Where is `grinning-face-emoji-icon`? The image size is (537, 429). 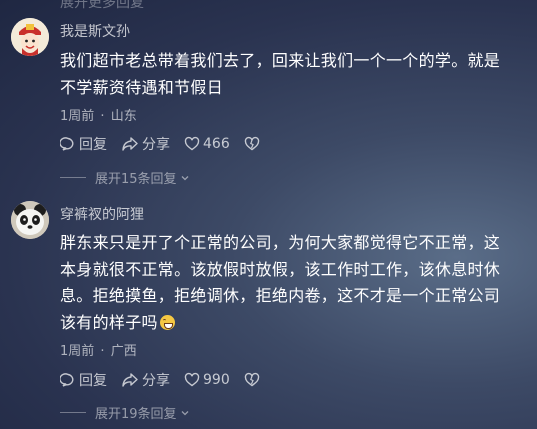 grinning-face-emoji-icon is located at coordinates (167, 322).